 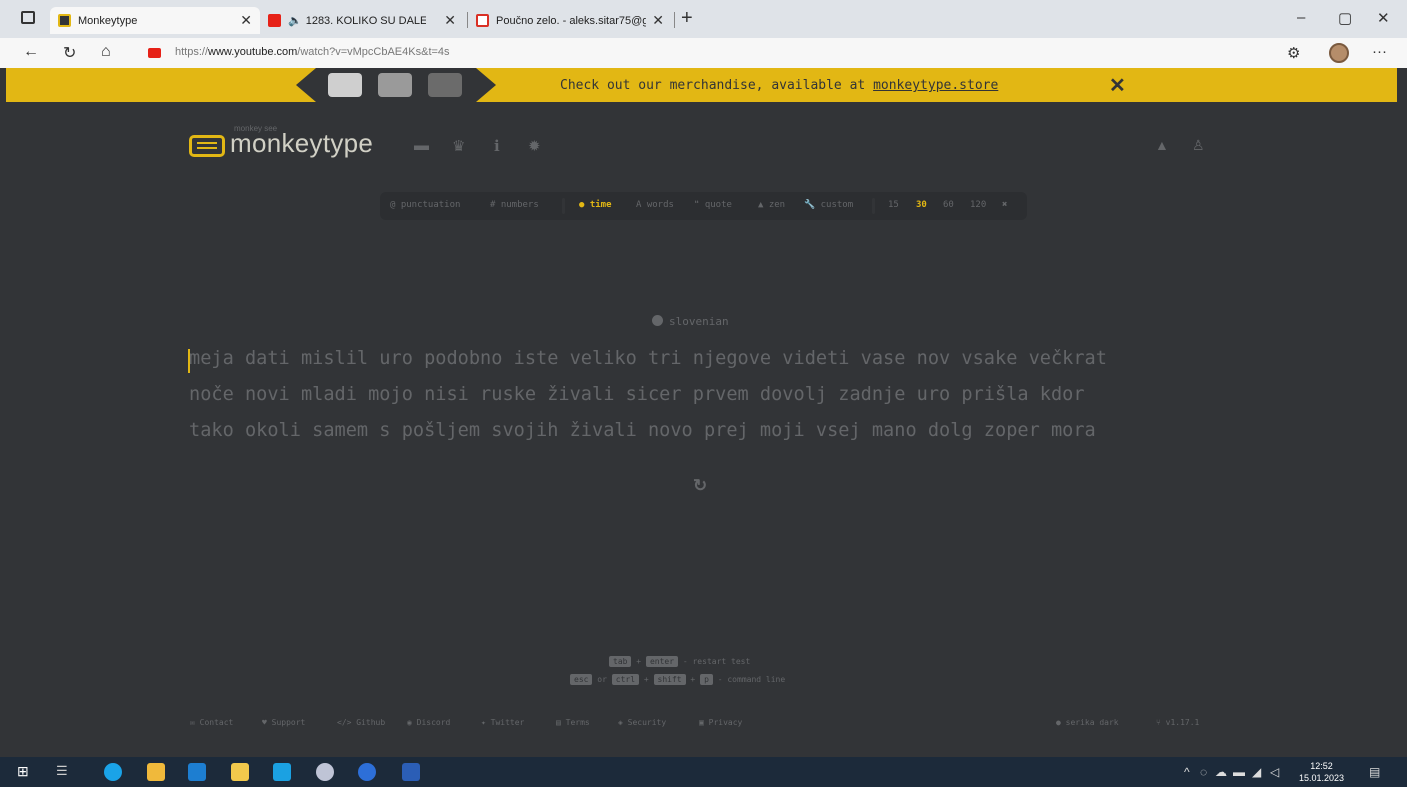 What do you see at coordinates (253, 52) in the screenshot?
I see `url-domain: www.youtube.com` at bounding box center [253, 52].